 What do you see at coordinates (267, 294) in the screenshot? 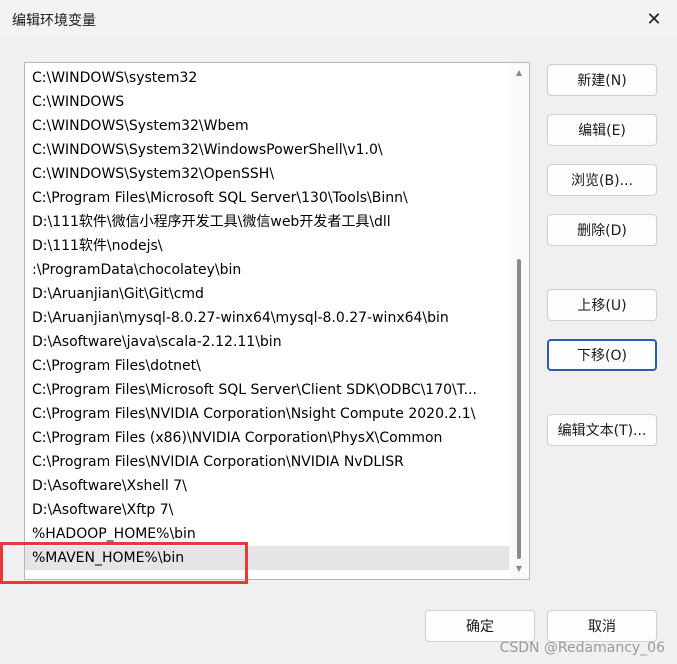
I see `path-list-item: D:\Aruanjian\Git\Git\cmd` at bounding box center [267, 294].